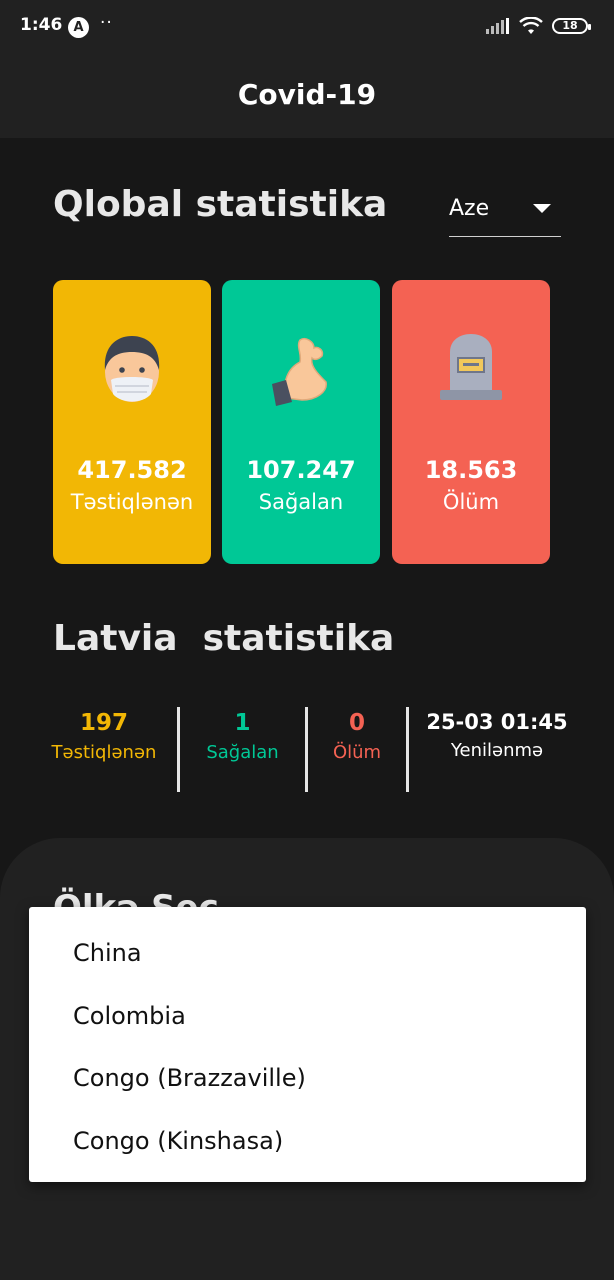 This screenshot has width=614, height=1280. What do you see at coordinates (497, 735) in the screenshot?
I see `country-updated-stat: 25-03 01:45 Yenilənmə` at bounding box center [497, 735].